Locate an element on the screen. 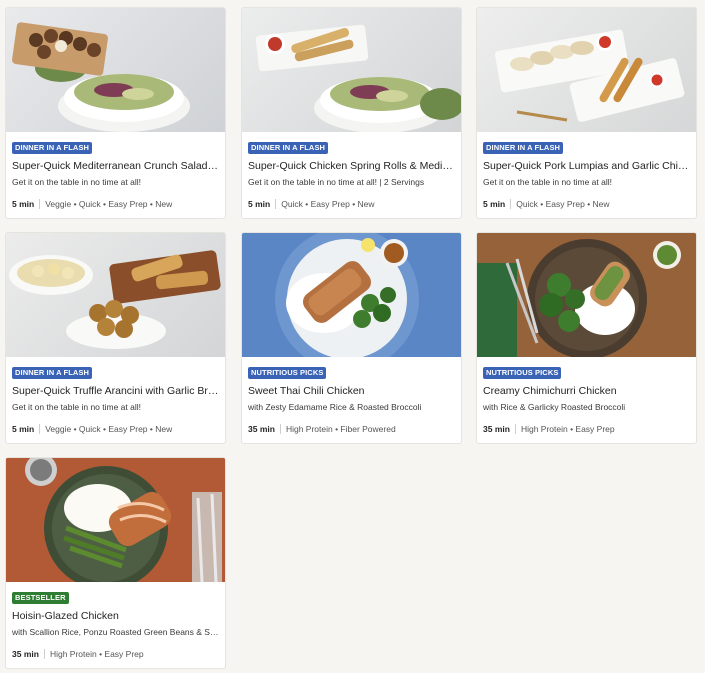  recipe-title: Creamy Chimichurri Chicken is located at coordinates (586, 391).